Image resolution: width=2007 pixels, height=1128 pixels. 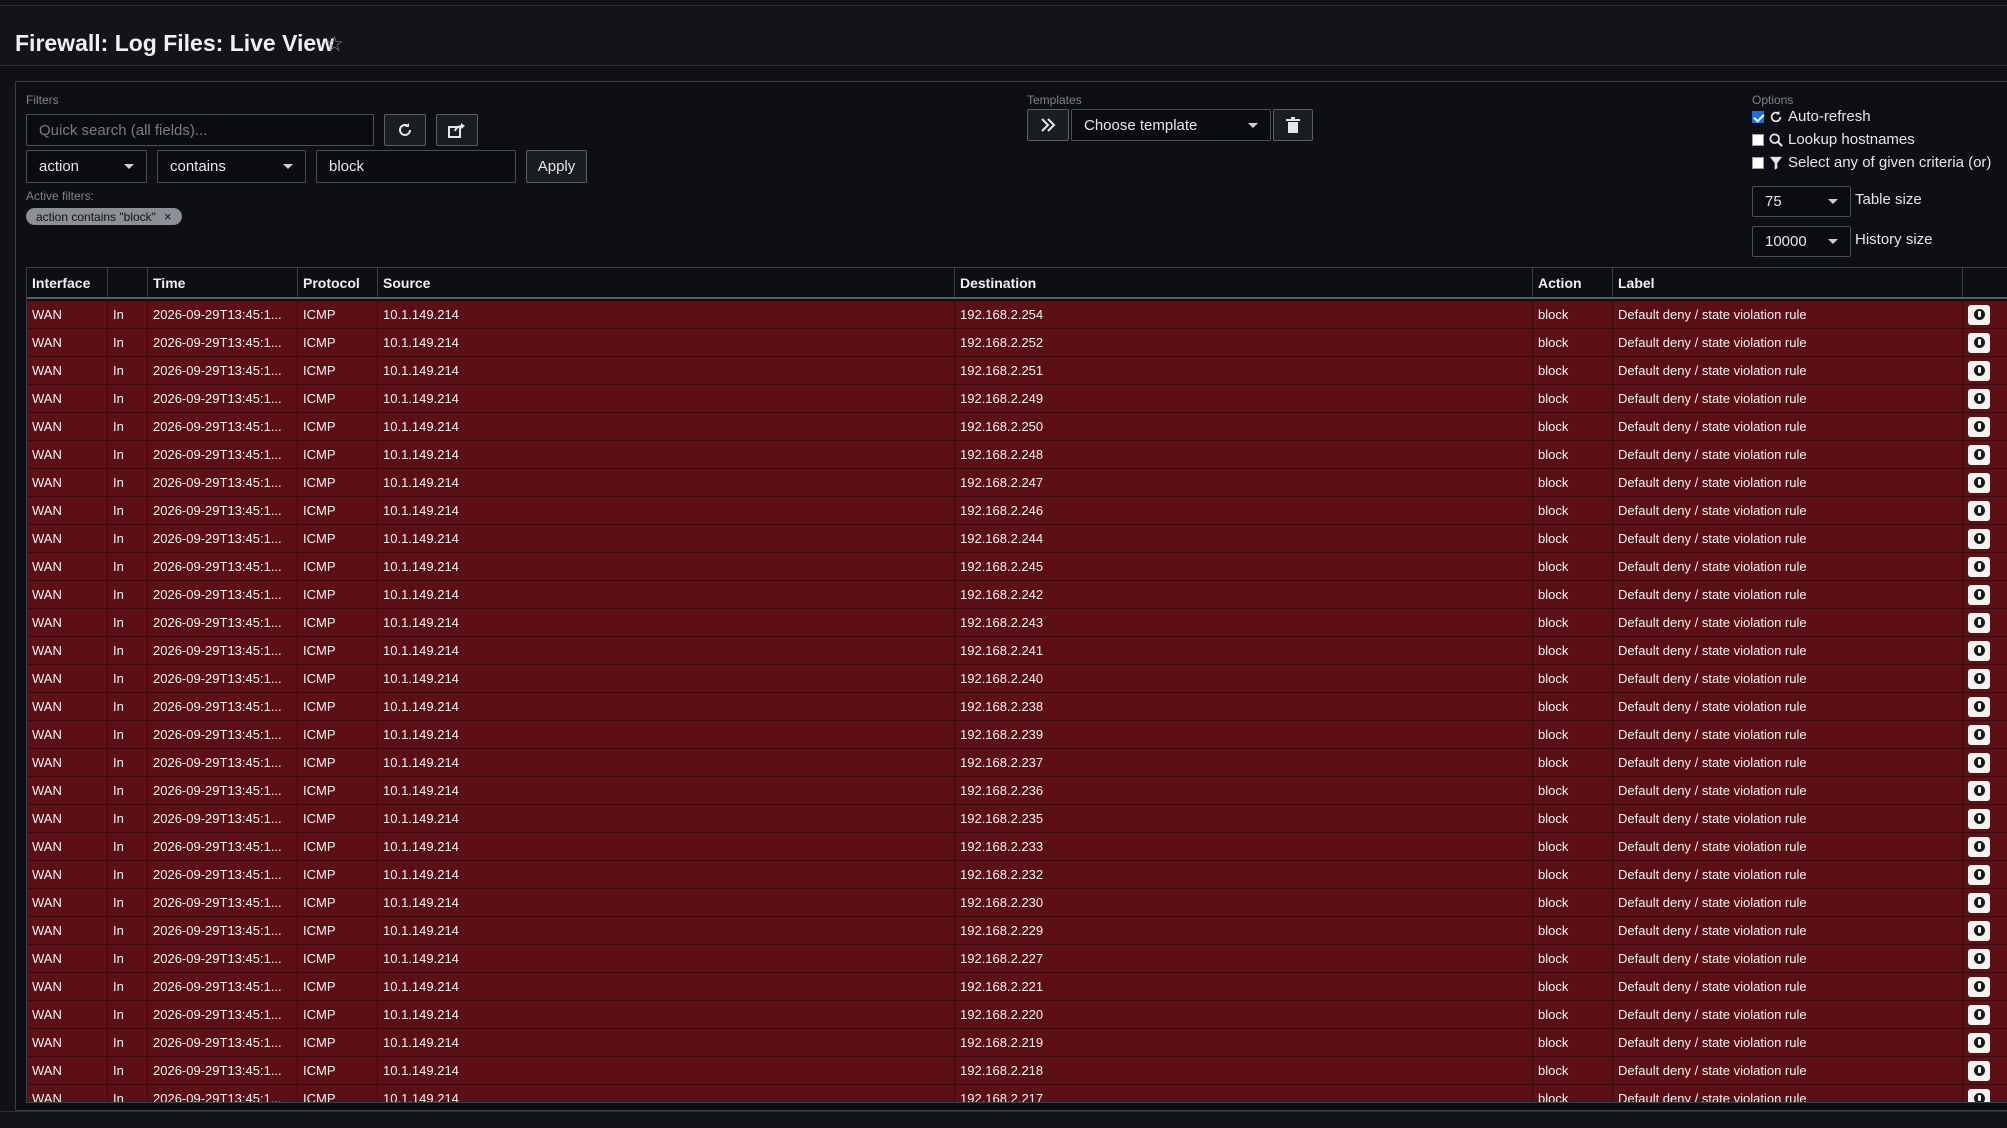 I want to click on col-time: Time, so click(x=223, y=282).